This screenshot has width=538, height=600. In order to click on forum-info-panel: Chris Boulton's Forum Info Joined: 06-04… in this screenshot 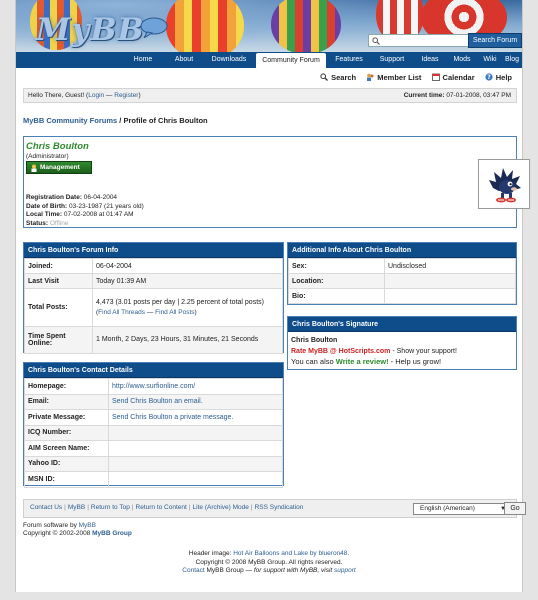, I will do `click(153, 298)`.